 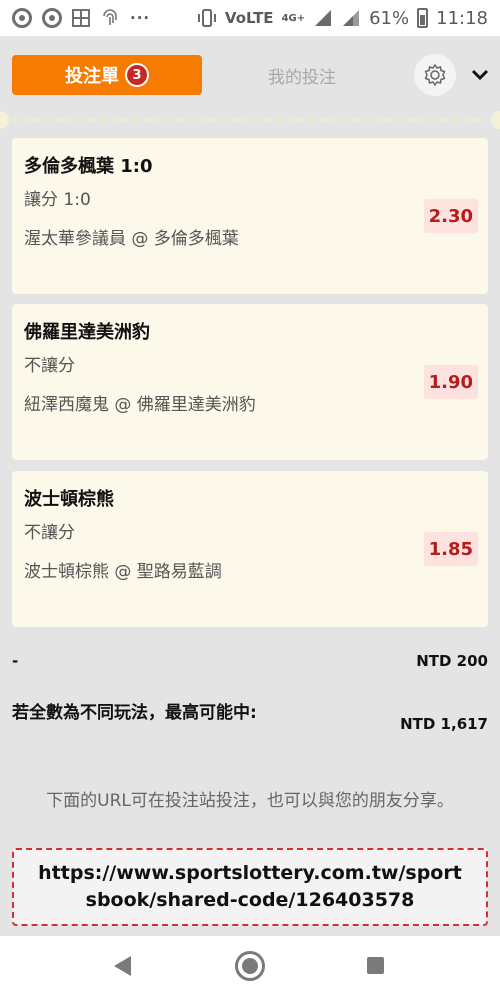 I want to click on betslip-count-badge: 3, so click(x=137, y=75).